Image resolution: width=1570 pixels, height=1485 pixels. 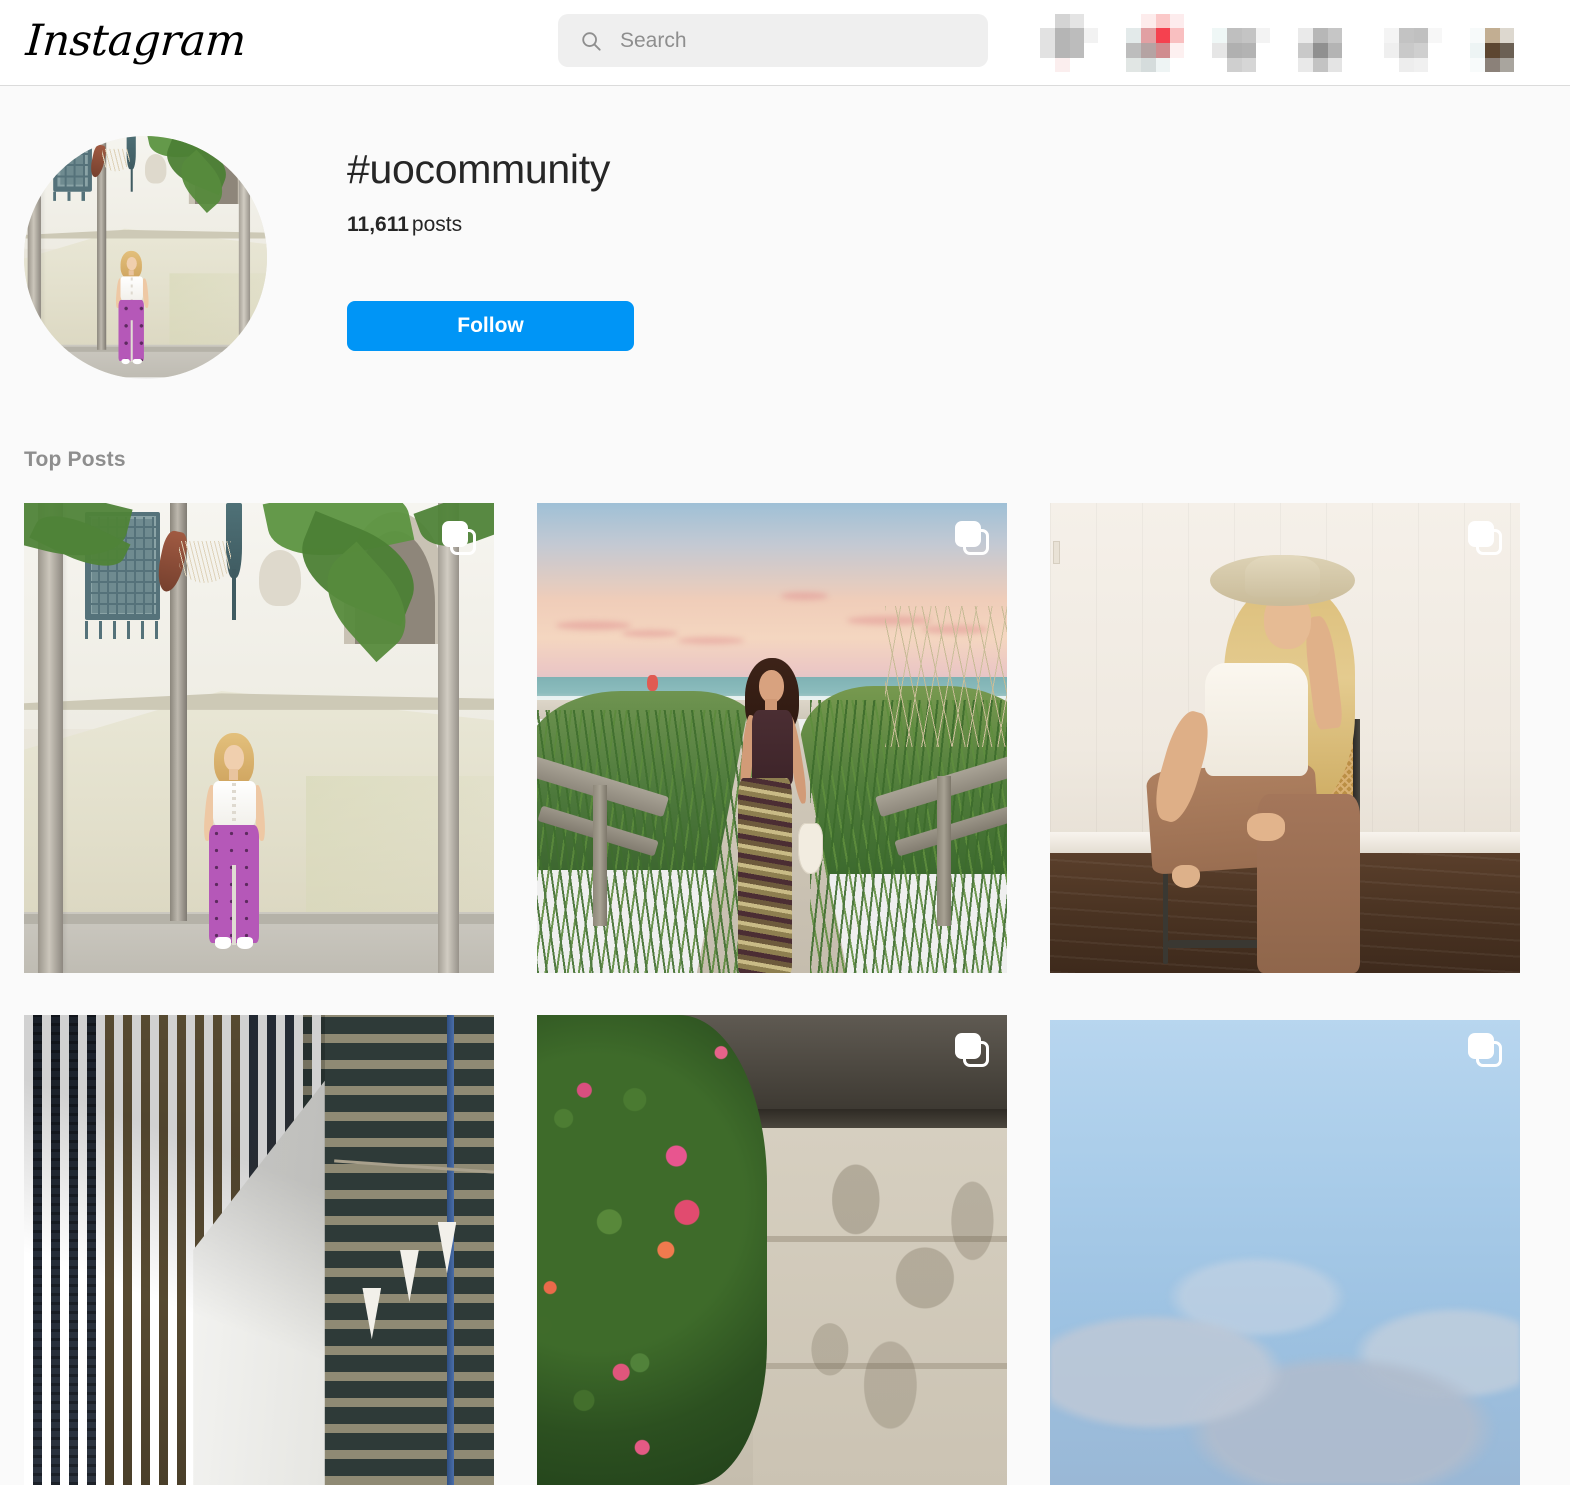 I want to click on avatar-image, so click(x=145, y=257).